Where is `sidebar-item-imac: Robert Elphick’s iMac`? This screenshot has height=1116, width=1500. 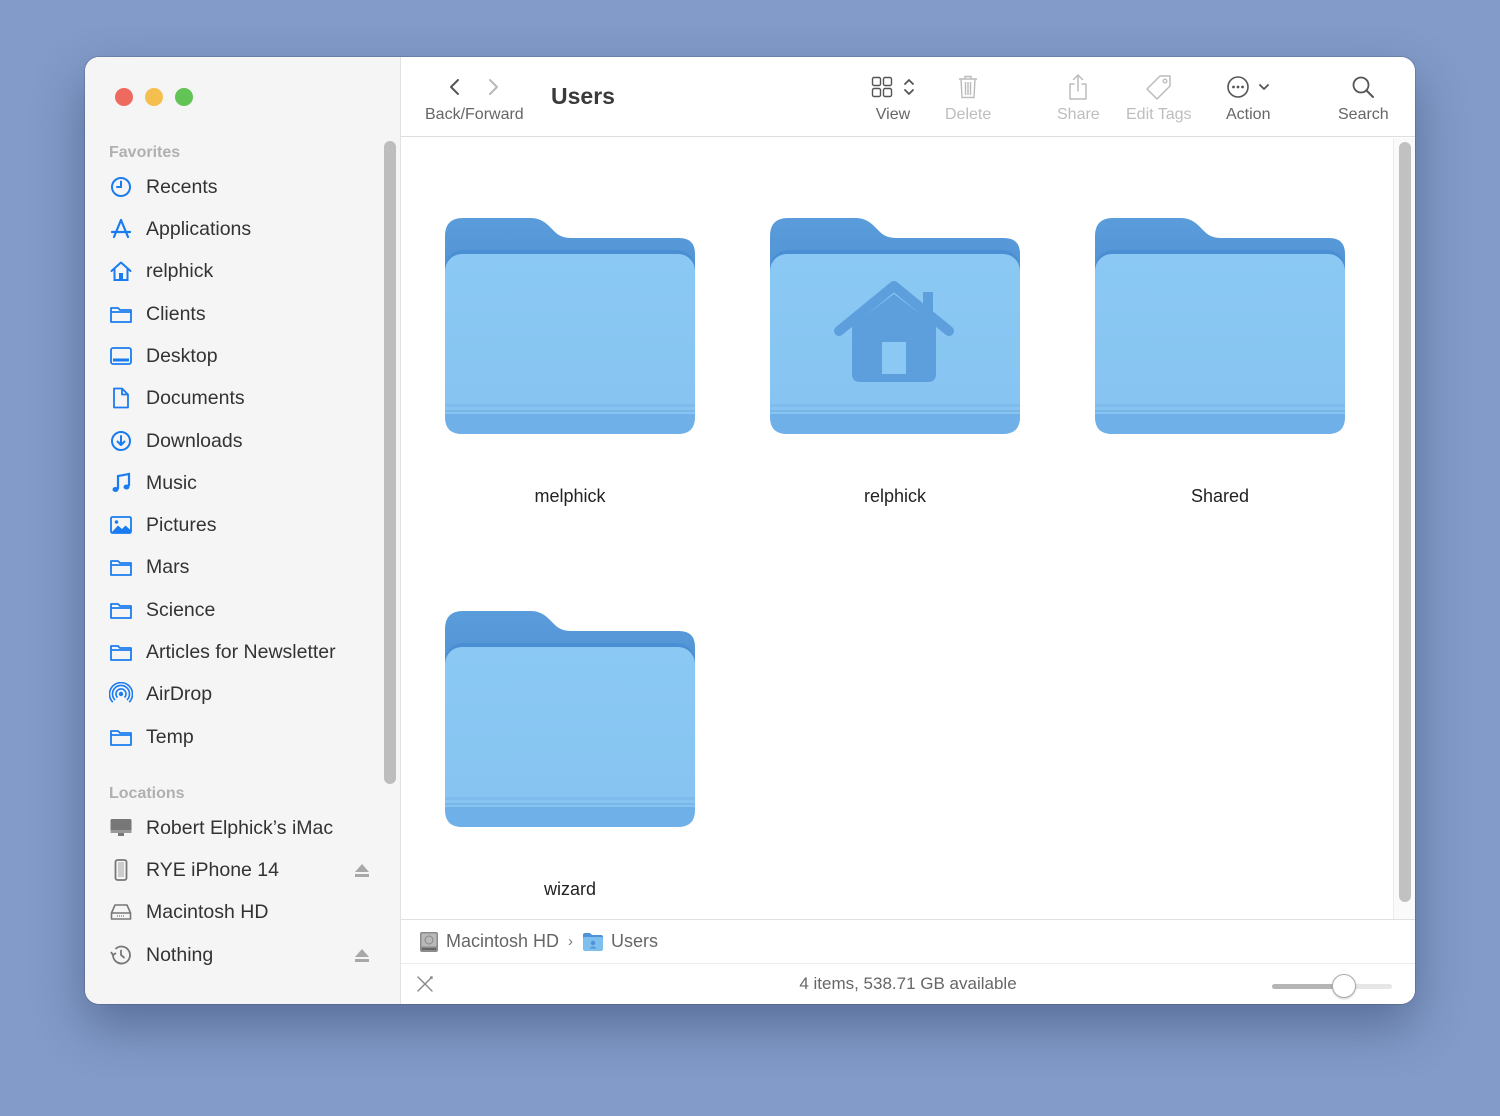 sidebar-item-imac: Robert Elphick’s iMac is located at coordinates (239, 828).